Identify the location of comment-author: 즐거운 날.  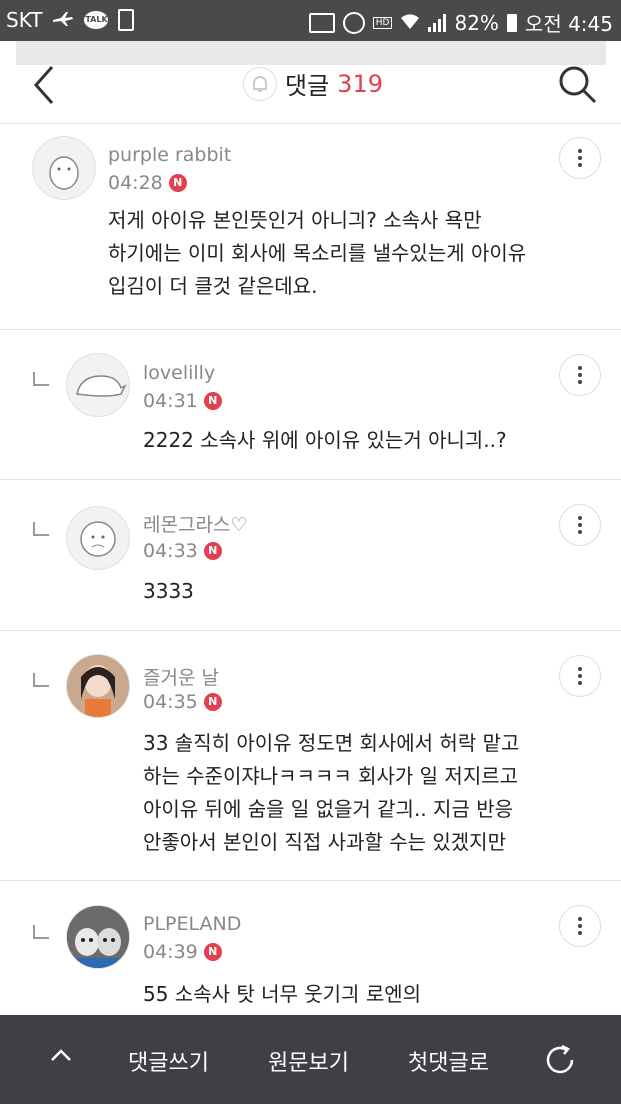
(181, 676).